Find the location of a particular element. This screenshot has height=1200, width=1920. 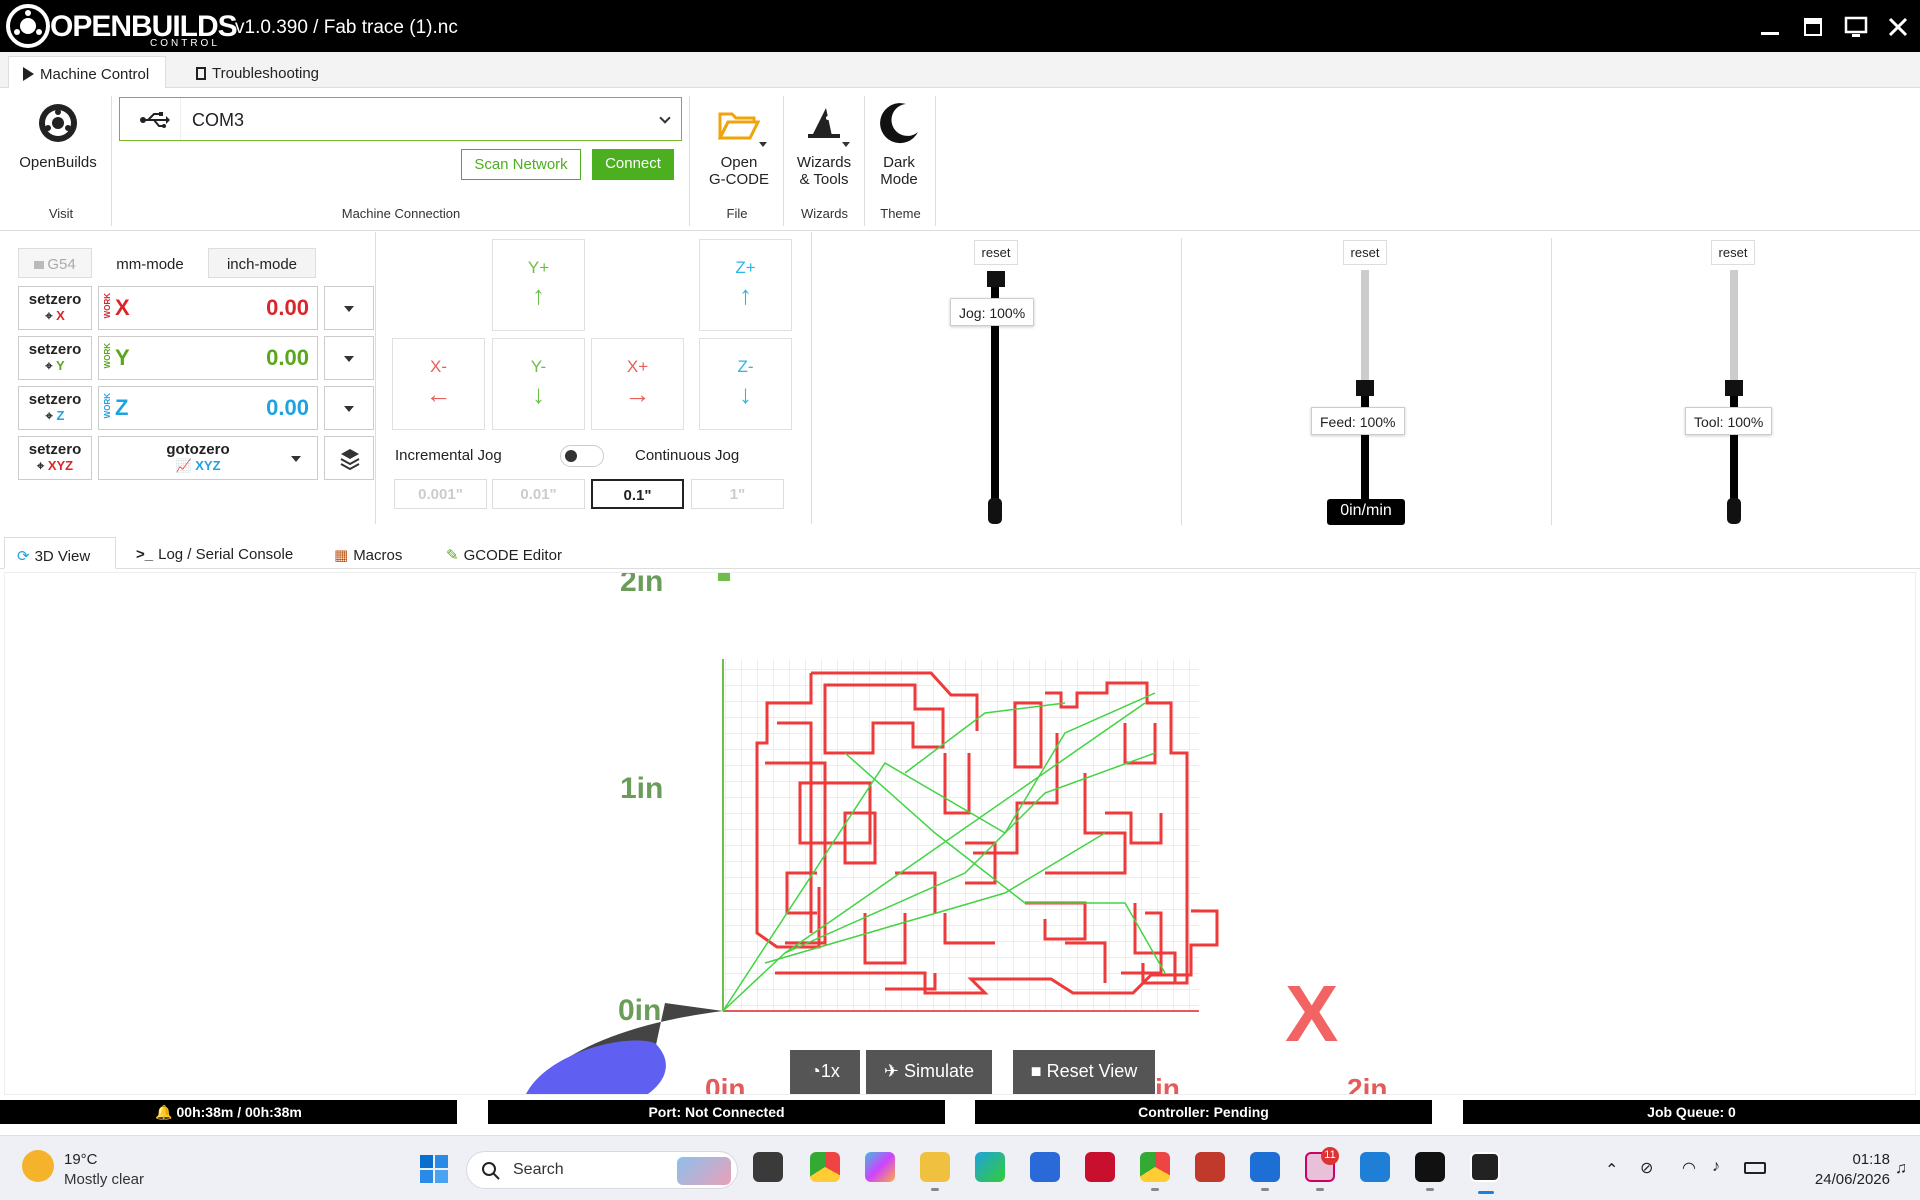

openbuilds-taskbar-icon is located at coordinates (1485, 1167).